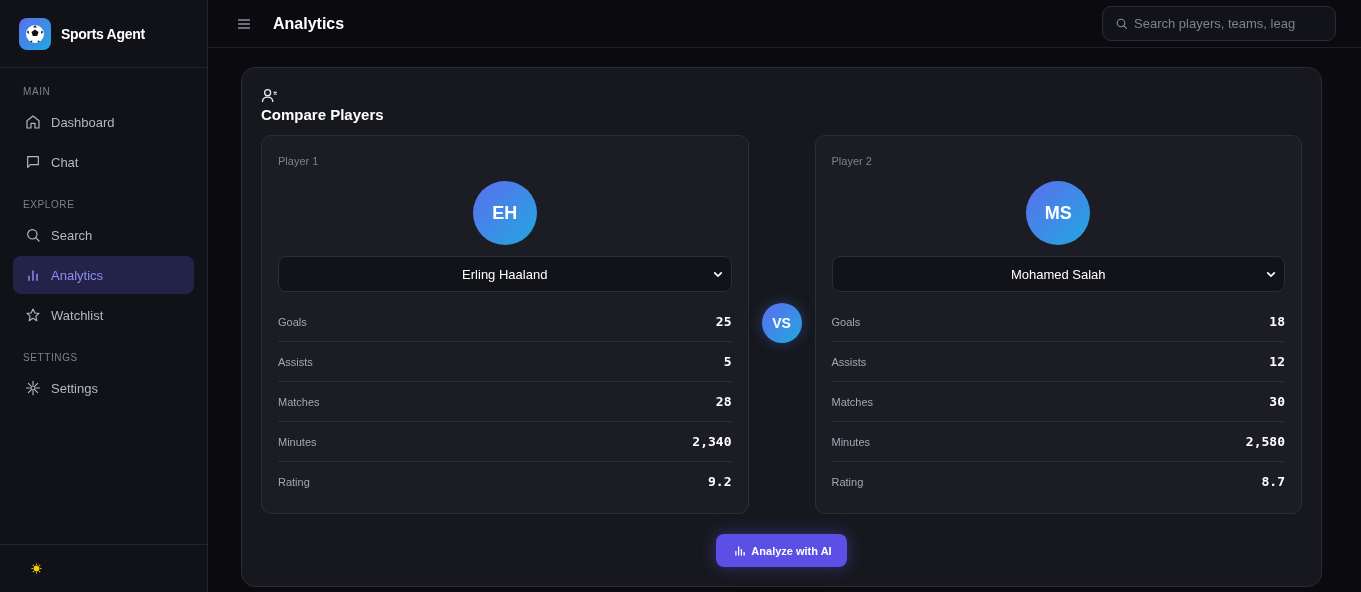 Image resolution: width=1361 pixels, height=592 pixels. Describe the element at coordinates (35, 33) in the screenshot. I see `soccer-ball-logo` at that location.